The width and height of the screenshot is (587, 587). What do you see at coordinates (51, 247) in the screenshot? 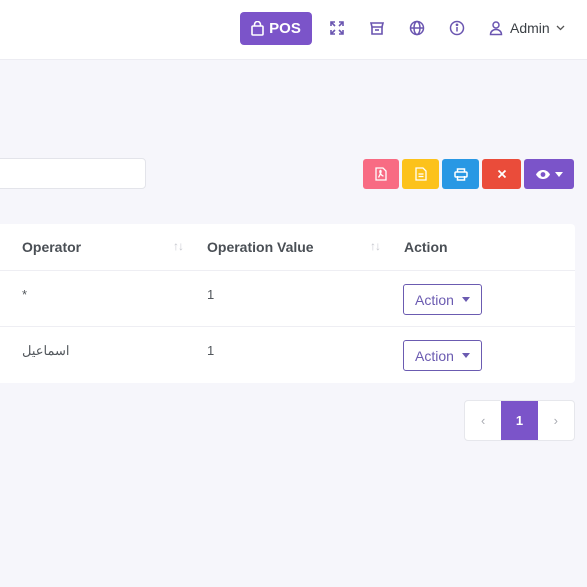
I see `column-header-operator: Operator` at bounding box center [51, 247].